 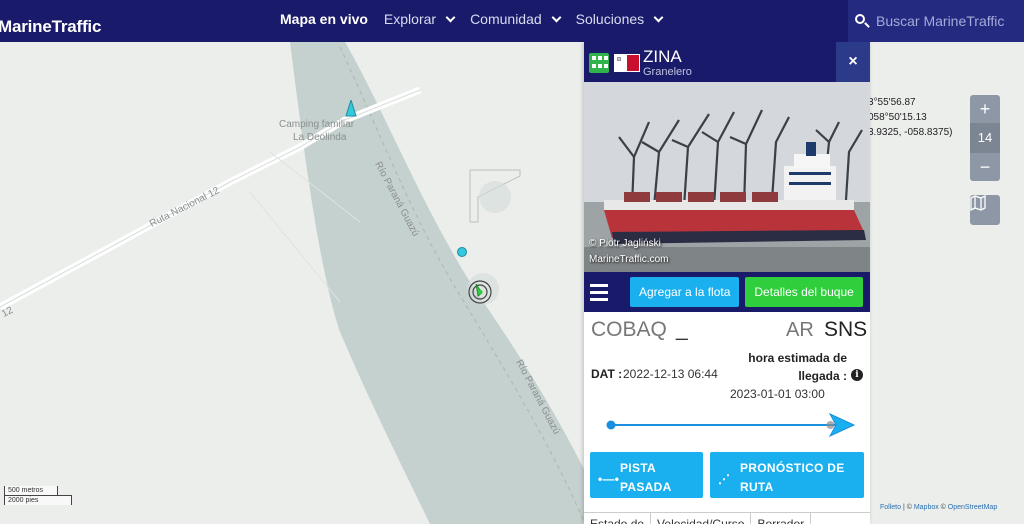 I want to click on nav-live-map: Mapa en vivo, so click(x=324, y=19).